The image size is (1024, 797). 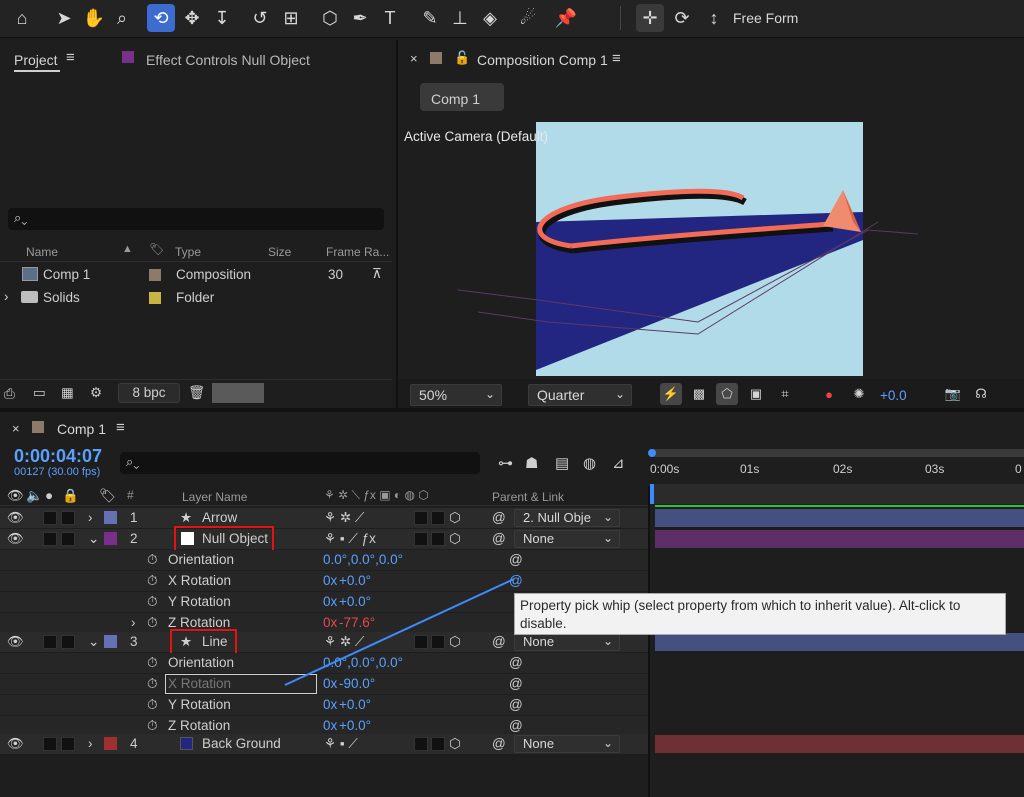 I want to click on comp-viewer-scene, so click(x=688, y=279).